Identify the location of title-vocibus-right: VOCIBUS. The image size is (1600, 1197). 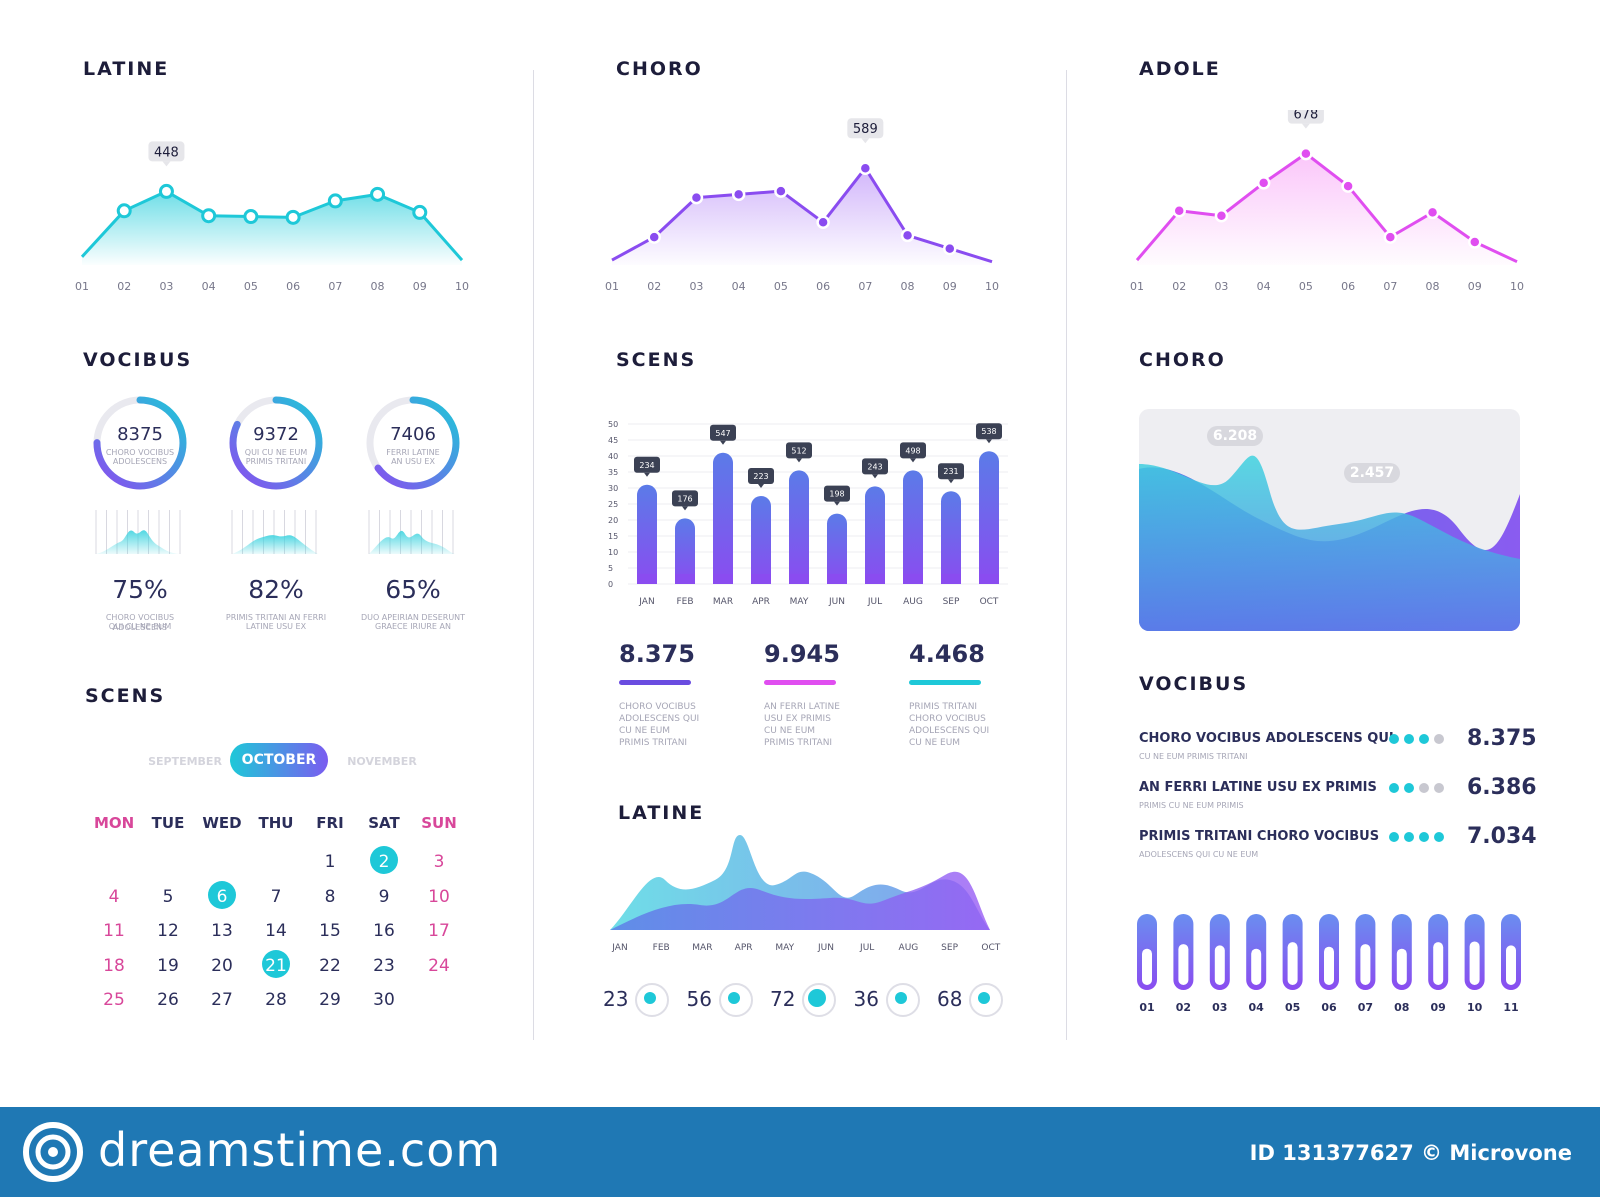
(1194, 684).